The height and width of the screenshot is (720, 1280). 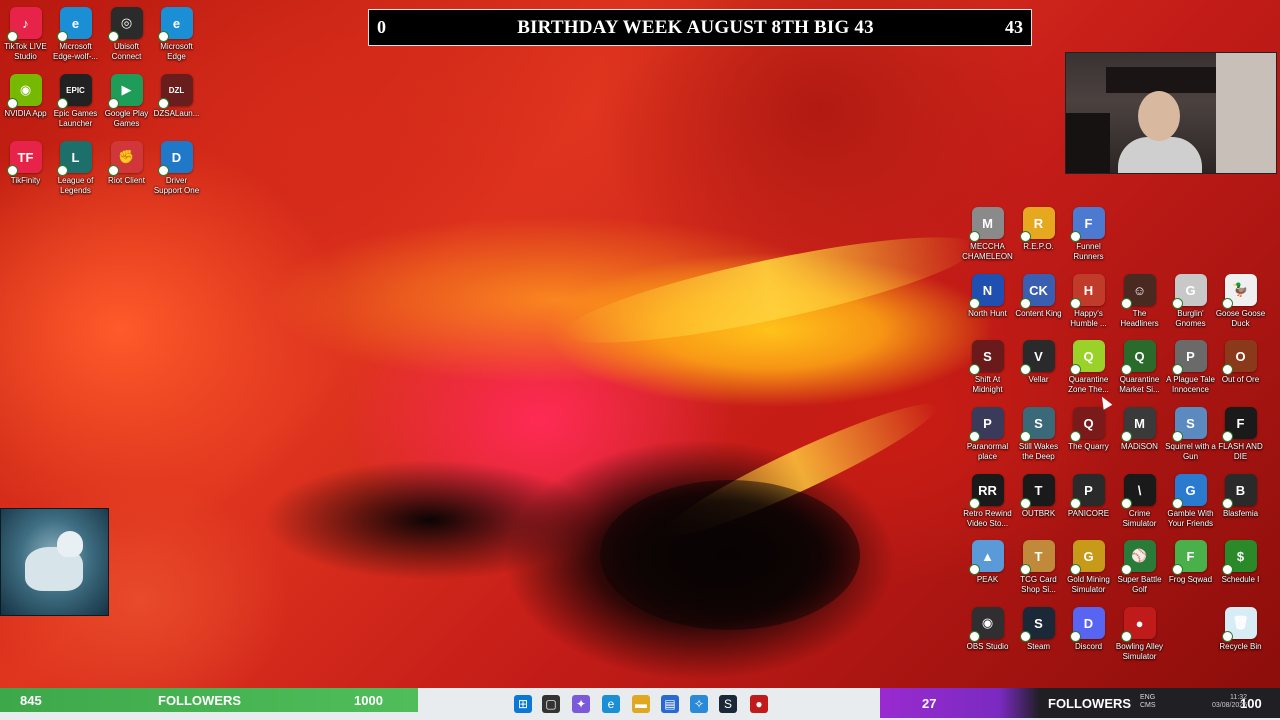 I want to click on desktop-icon: ⚾ Super Battle Golf, so click(x=1139, y=567).